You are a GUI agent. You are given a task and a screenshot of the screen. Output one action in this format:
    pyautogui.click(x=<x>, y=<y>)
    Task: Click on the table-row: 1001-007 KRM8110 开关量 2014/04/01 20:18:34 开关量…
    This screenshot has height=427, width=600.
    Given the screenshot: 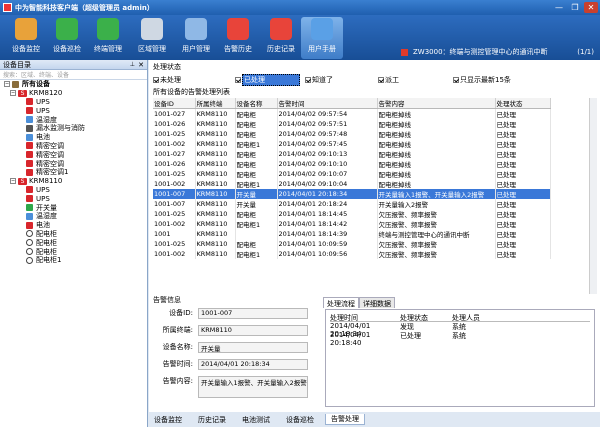 What is the action you would take?
    pyautogui.click(x=352, y=194)
    